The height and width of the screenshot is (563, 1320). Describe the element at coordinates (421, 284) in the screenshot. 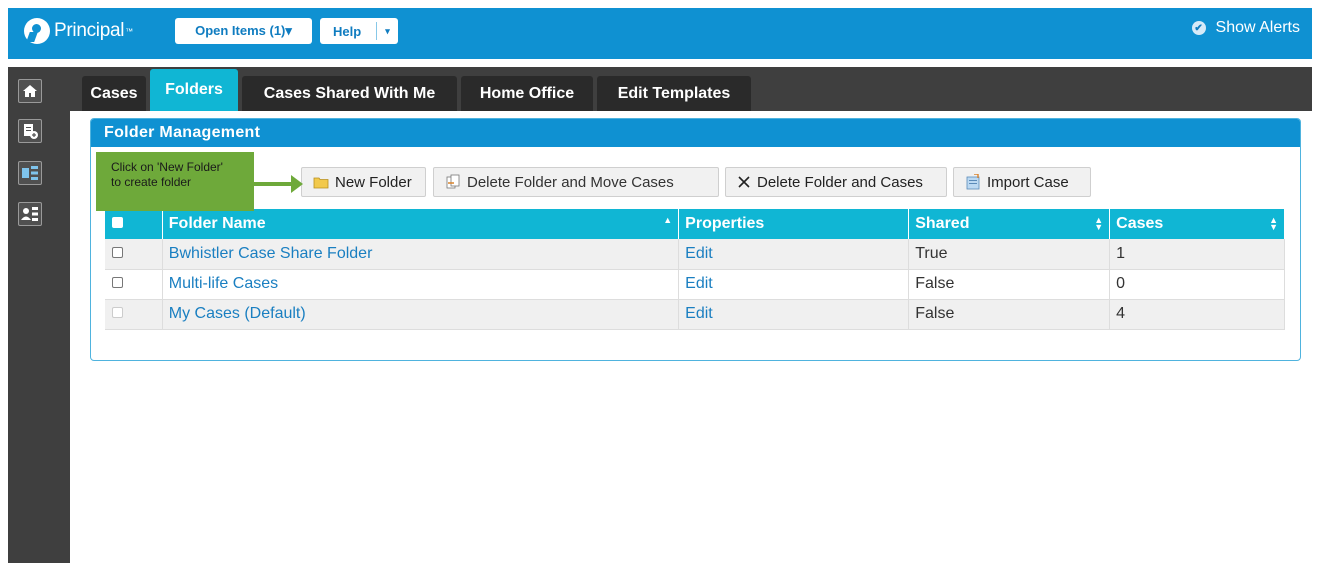

I see `folder-name-cell: Multi-life Cases` at that location.